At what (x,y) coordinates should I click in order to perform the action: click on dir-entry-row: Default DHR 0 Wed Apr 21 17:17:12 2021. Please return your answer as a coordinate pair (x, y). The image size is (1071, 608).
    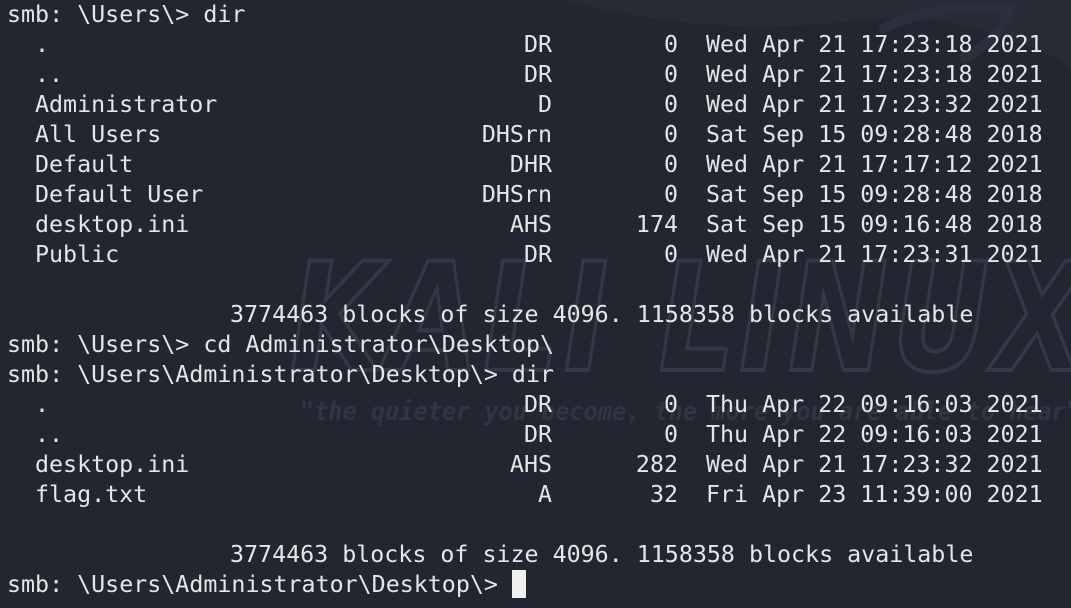
    Looking at the image, I should click on (537, 165).